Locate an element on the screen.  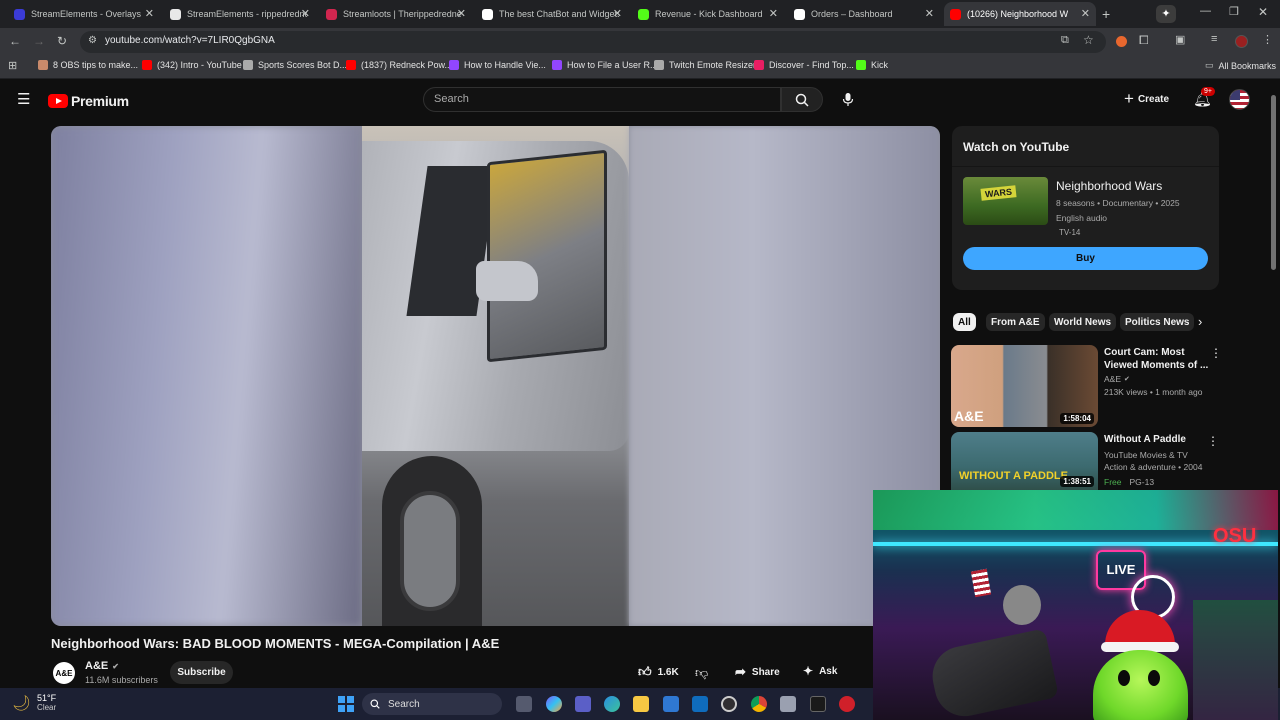
weather-widget: 🌙︎ 51°F Clear is located at coordinates (34, 702).